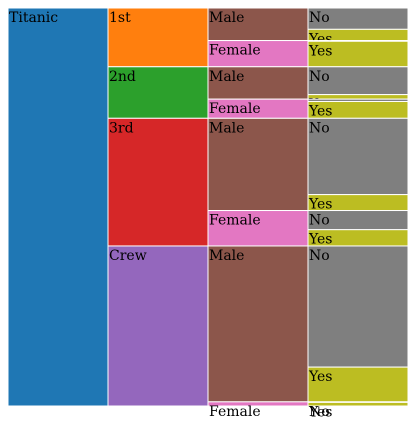 Image resolution: width=419 pixels, height=424 pixels. What do you see at coordinates (33, 18) in the screenshot?
I see `label-titanic: Titanic` at bounding box center [33, 18].